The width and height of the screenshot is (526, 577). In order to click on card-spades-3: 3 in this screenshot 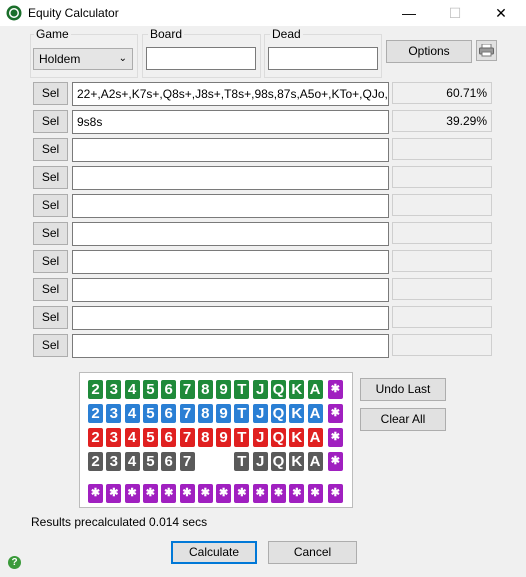, I will do `click(114, 389)`.